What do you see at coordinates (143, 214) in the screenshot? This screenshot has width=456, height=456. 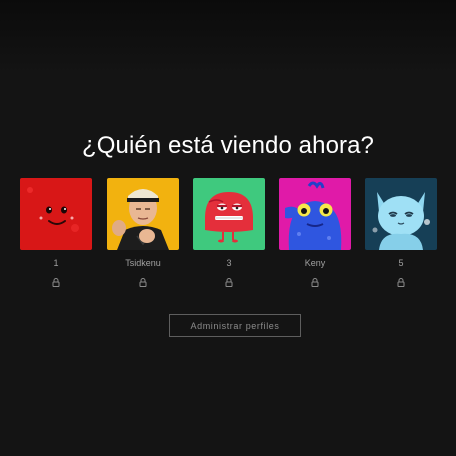 I see `karate-man-avatar` at bounding box center [143, 214].